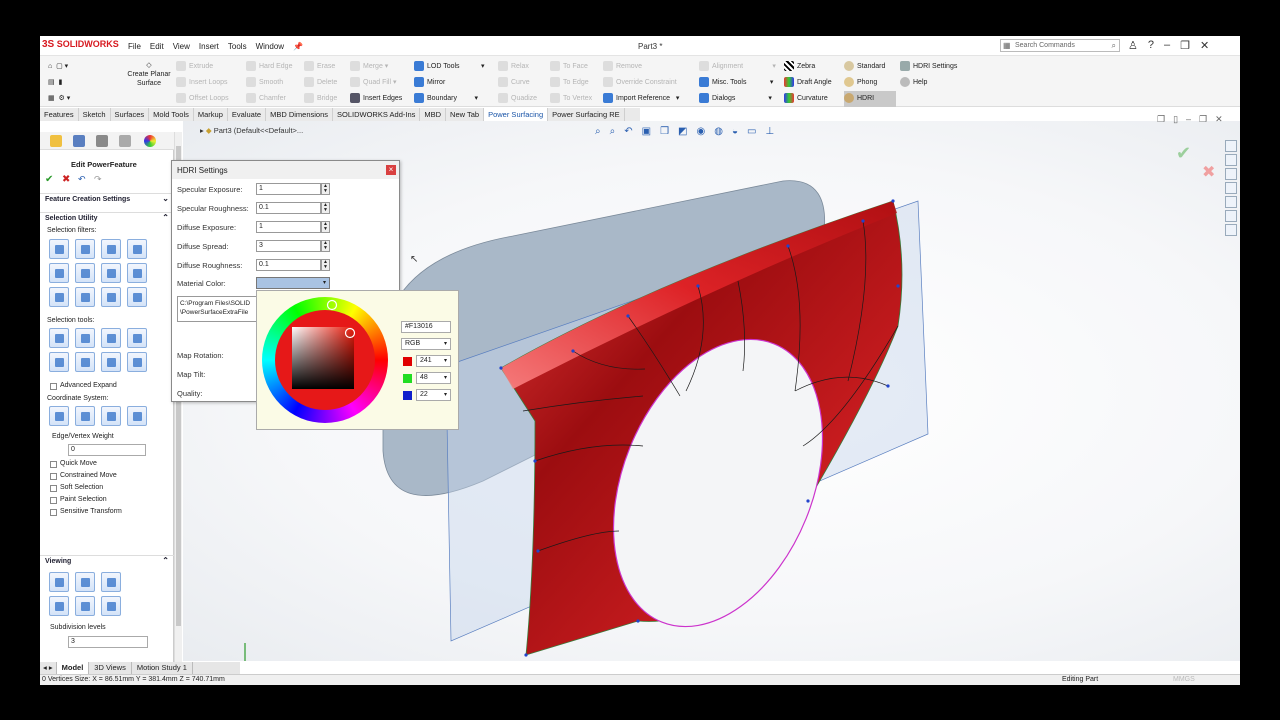 The image size is (1280, 720). Describe the element at coordinates (1204, 45) in the screenshot. I see `close-icon: ✕` at that location.